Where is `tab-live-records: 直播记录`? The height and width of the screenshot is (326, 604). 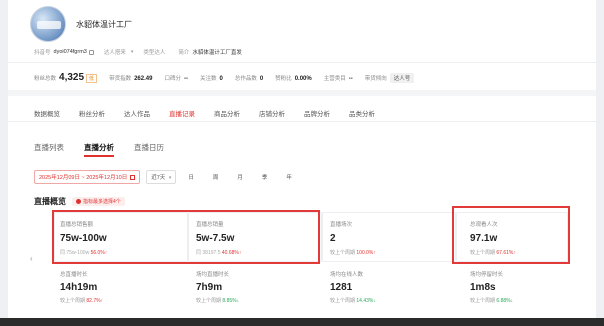
tab-live-records: 直播记录 is located at coordinates (182, 113).